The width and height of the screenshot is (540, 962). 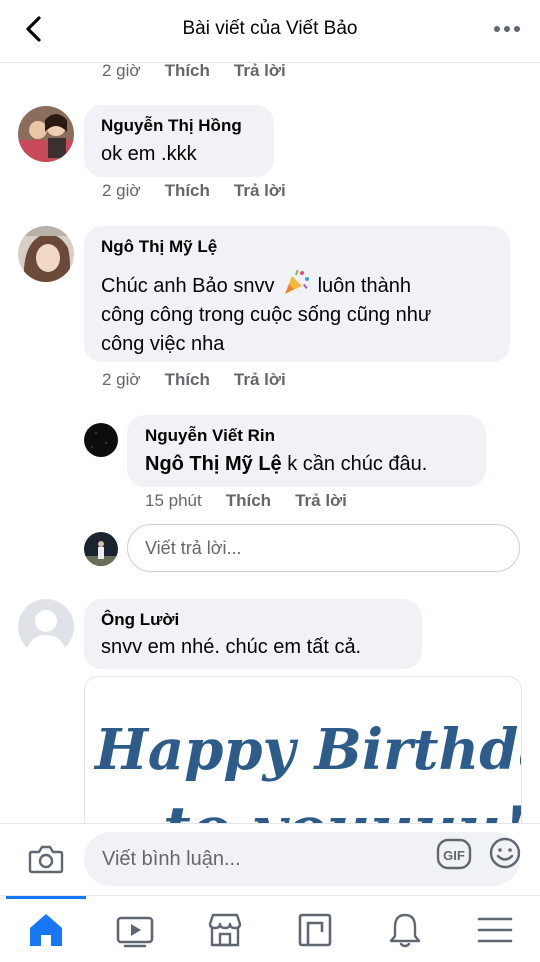 What do you see at coordinates (297, 281) in the screenshot?
I see `party-popper-icon` at bounding box center [297, 281].